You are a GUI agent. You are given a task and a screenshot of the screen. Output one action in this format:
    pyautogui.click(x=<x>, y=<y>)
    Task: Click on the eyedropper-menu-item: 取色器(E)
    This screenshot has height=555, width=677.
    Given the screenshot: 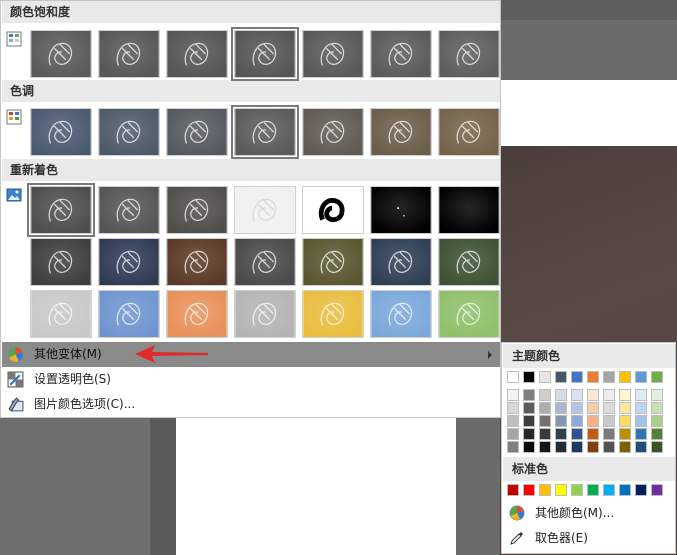 What is the action you would take?
    pyautogui.click(x=589, y=538)
    